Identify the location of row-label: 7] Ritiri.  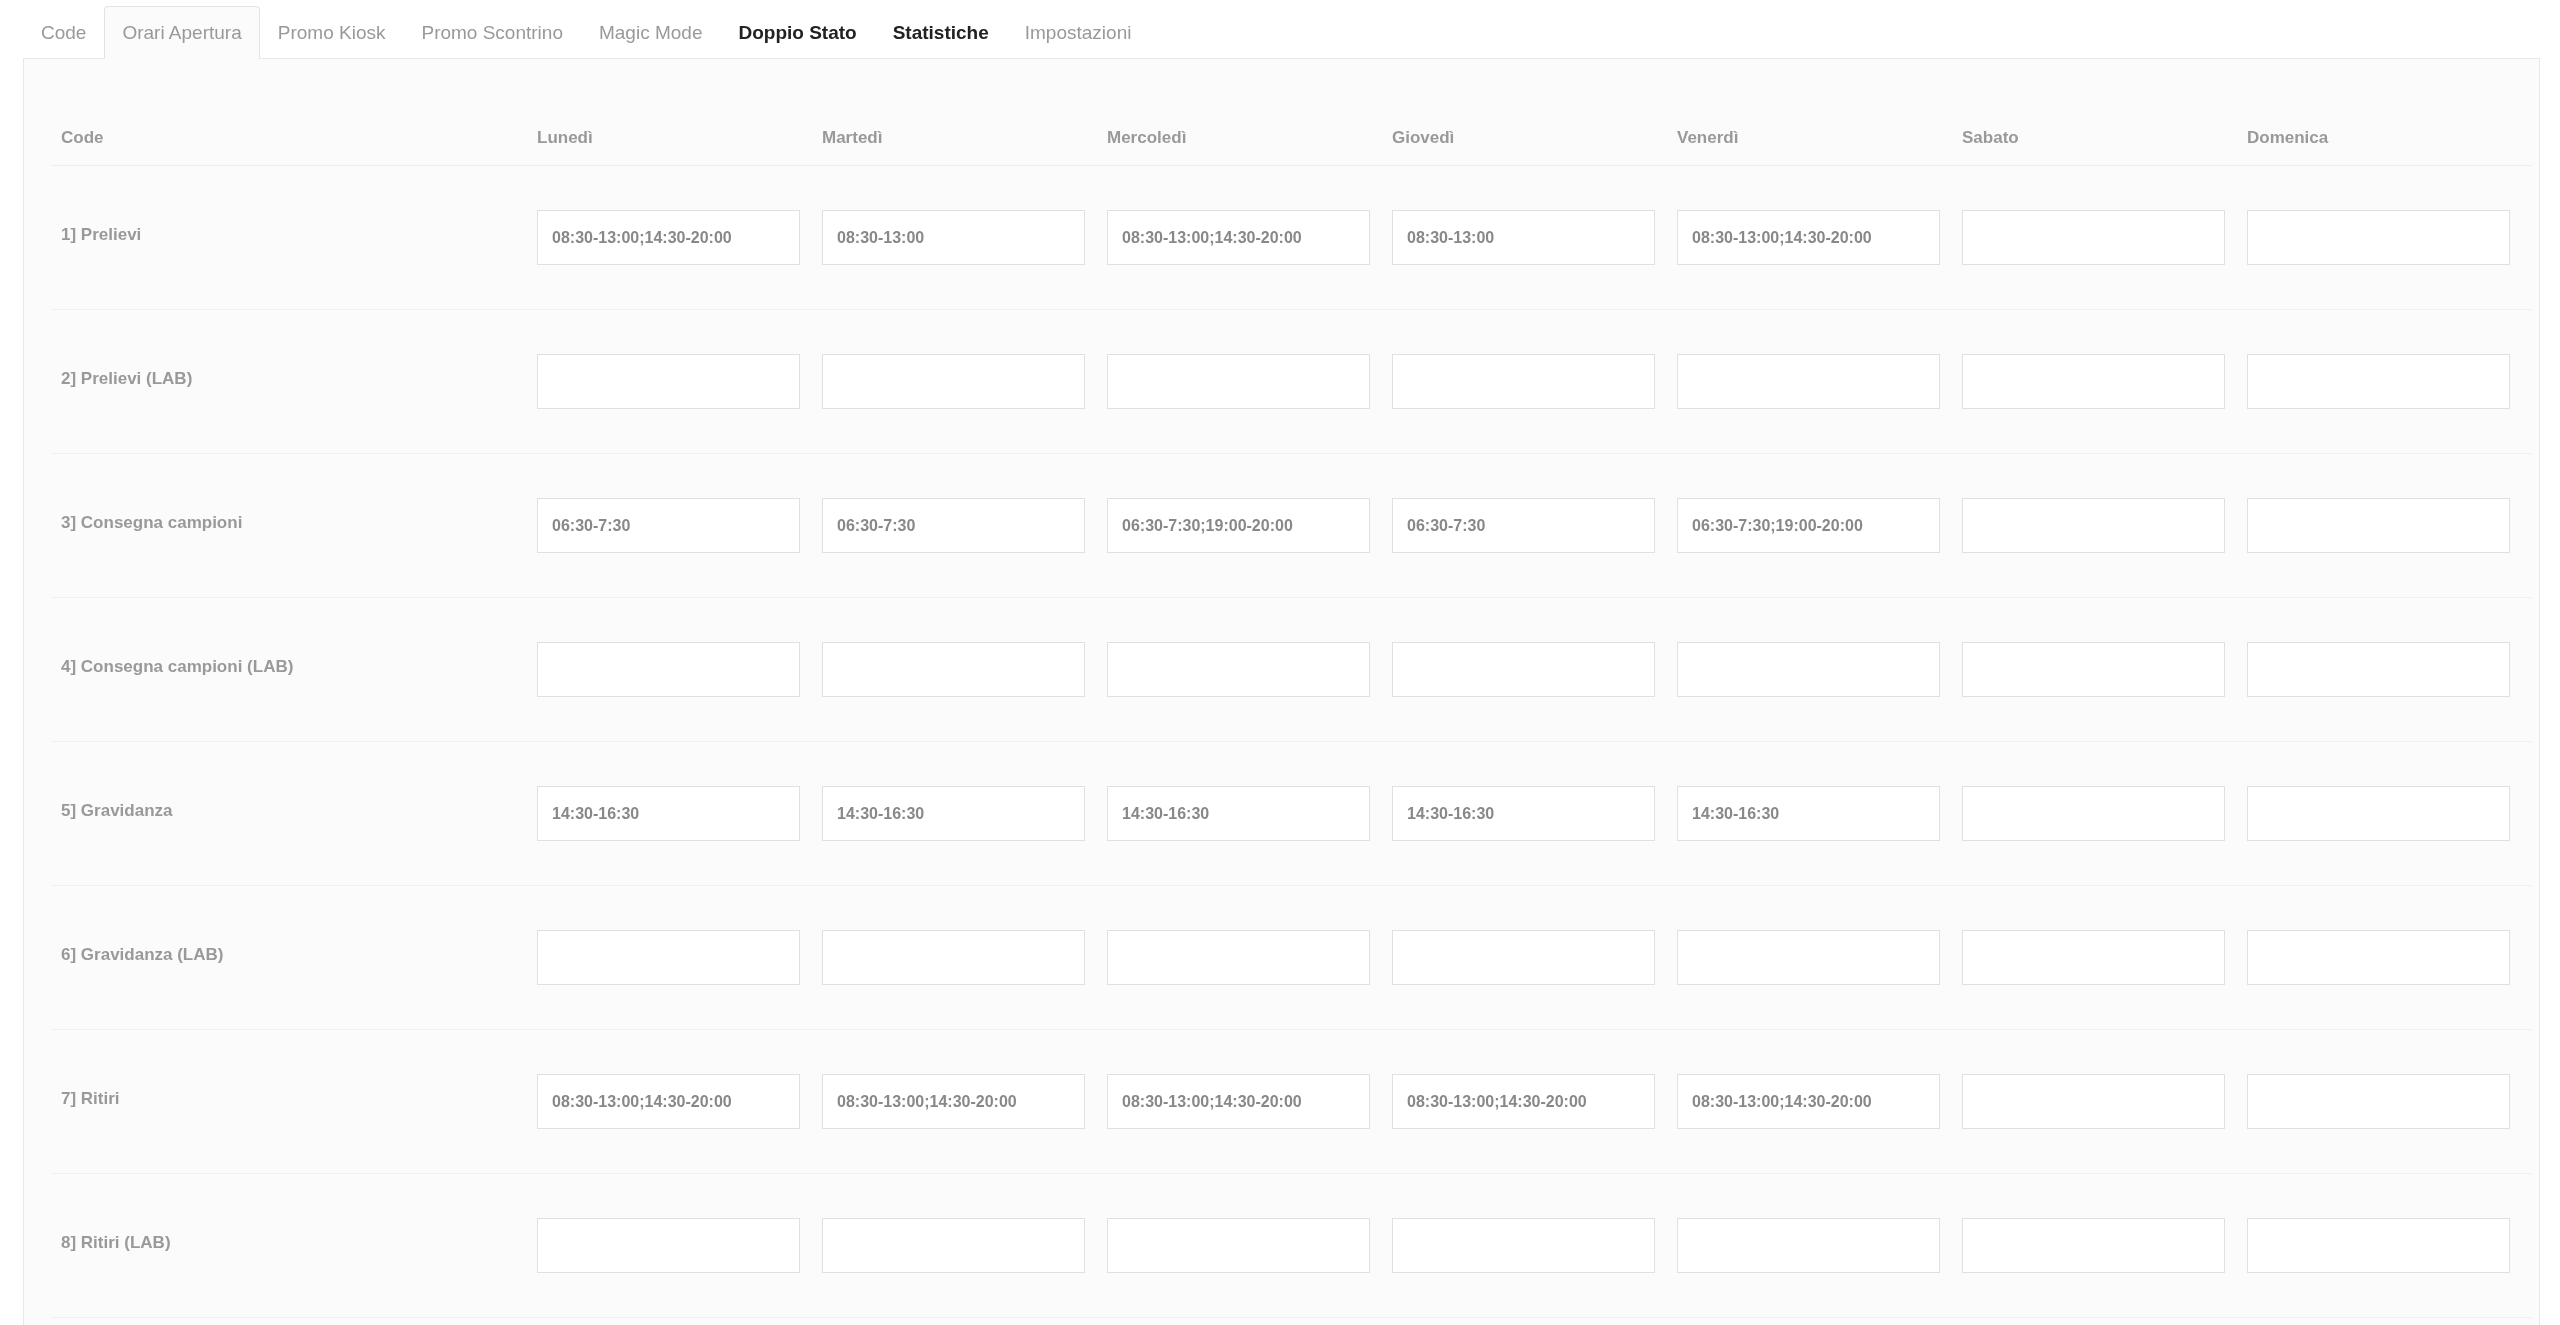
(90, 1098).